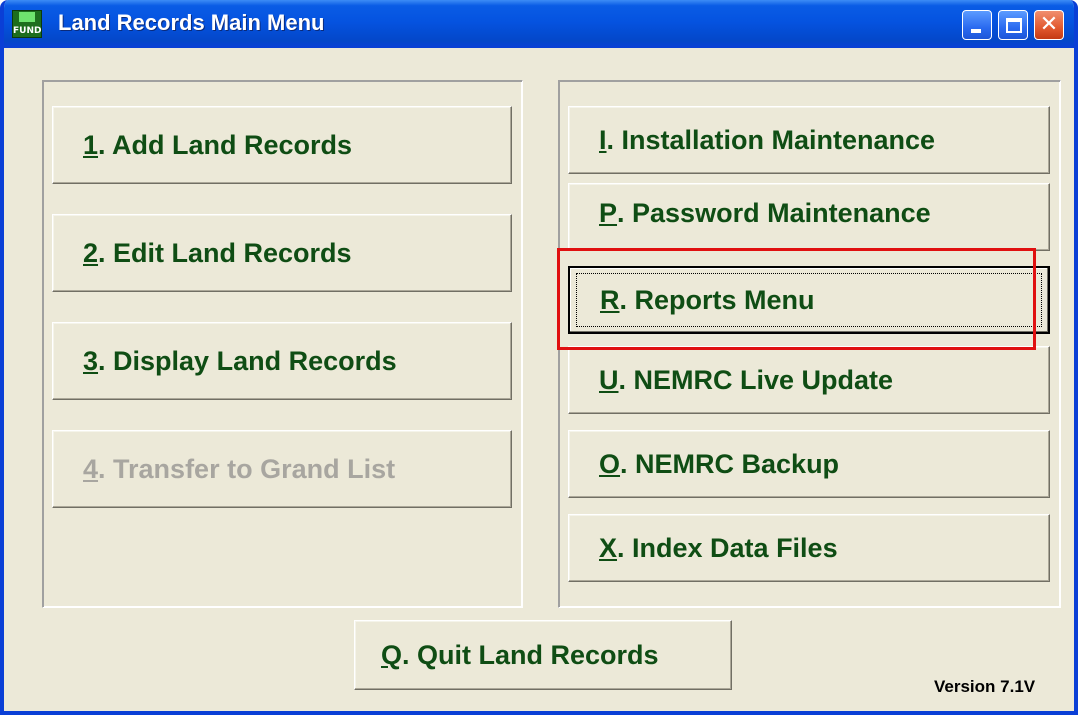 The width and height of the screenshot is (1078, 715). I want to click on hotkey-p: P, so click(608, 212).